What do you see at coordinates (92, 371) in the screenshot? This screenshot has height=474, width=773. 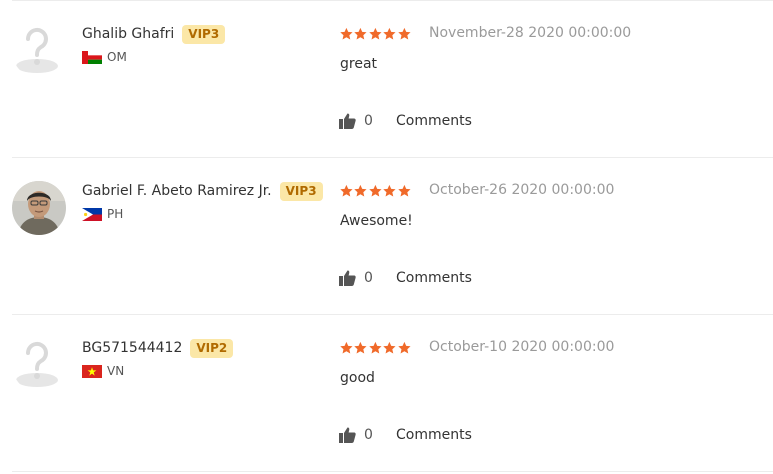 I see `vietnam-flag-icon` at bounding box center [92, 371].